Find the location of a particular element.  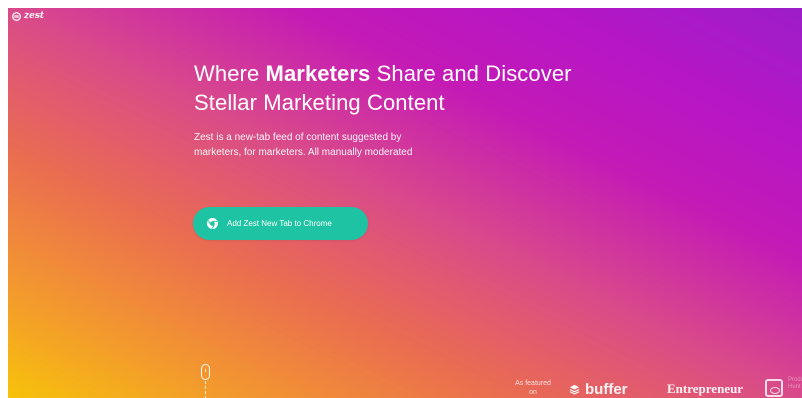

headline-prefix: Where is located at coordinates (230, 73).